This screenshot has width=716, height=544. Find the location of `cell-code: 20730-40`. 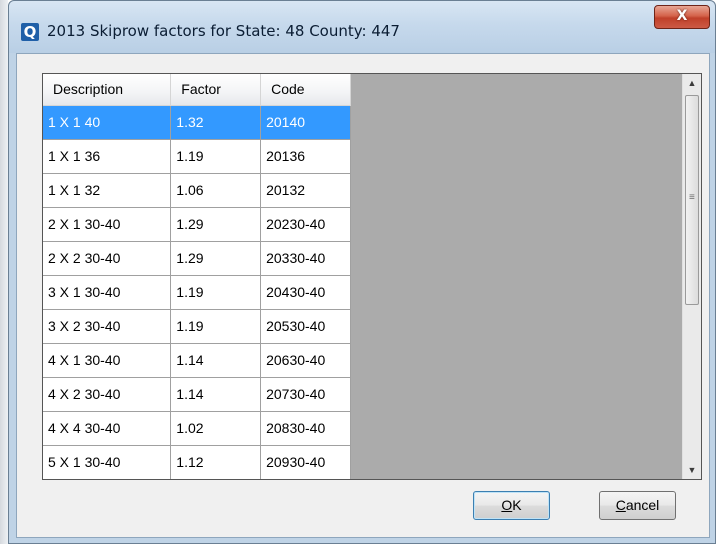

cell-code: 20730-40 is located at coordinates (305, 394).